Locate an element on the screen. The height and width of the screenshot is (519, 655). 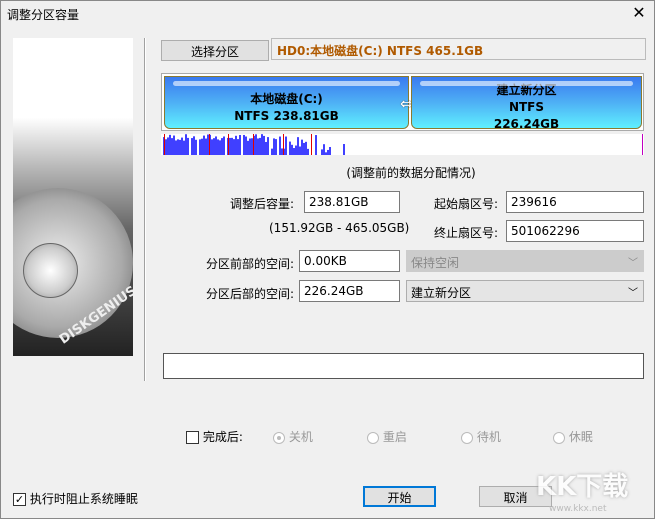
disk-hub-icon is located at coordinates (50, 270).